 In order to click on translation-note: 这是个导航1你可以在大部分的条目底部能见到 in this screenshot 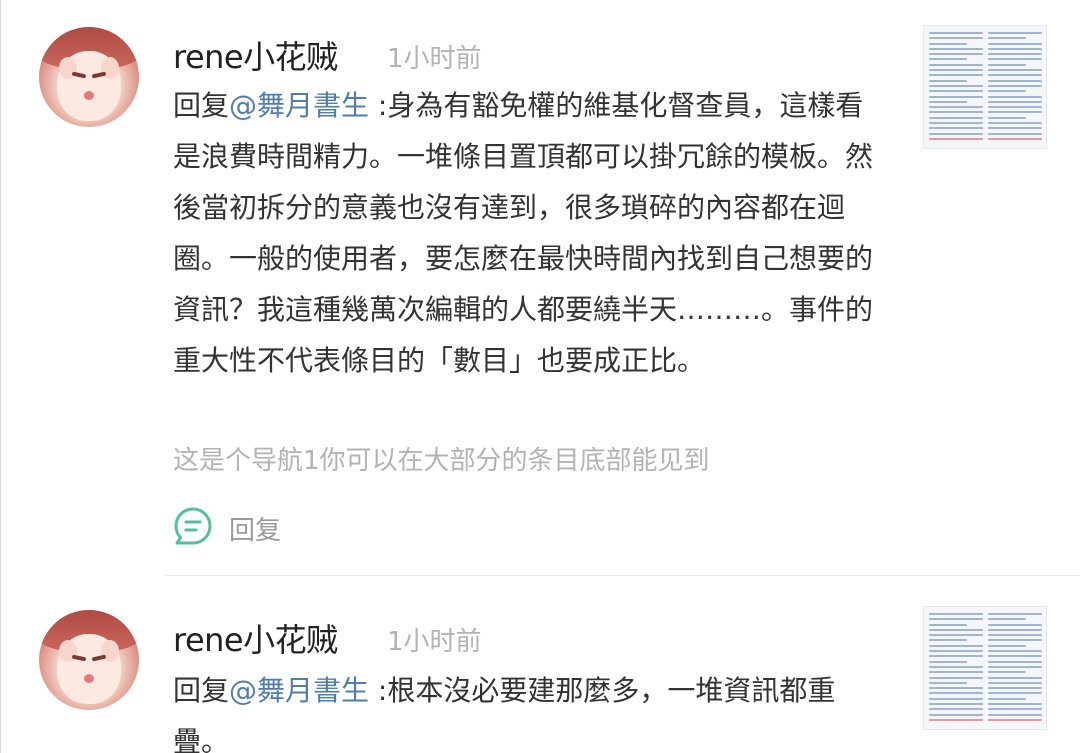, I will do `click(441, 461)`.